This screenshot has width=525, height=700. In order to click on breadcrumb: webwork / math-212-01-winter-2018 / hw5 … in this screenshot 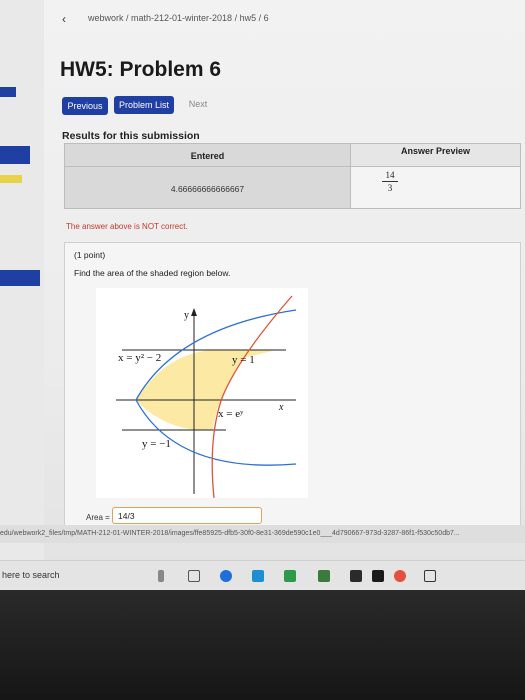, I will do `click(178, 18)`.